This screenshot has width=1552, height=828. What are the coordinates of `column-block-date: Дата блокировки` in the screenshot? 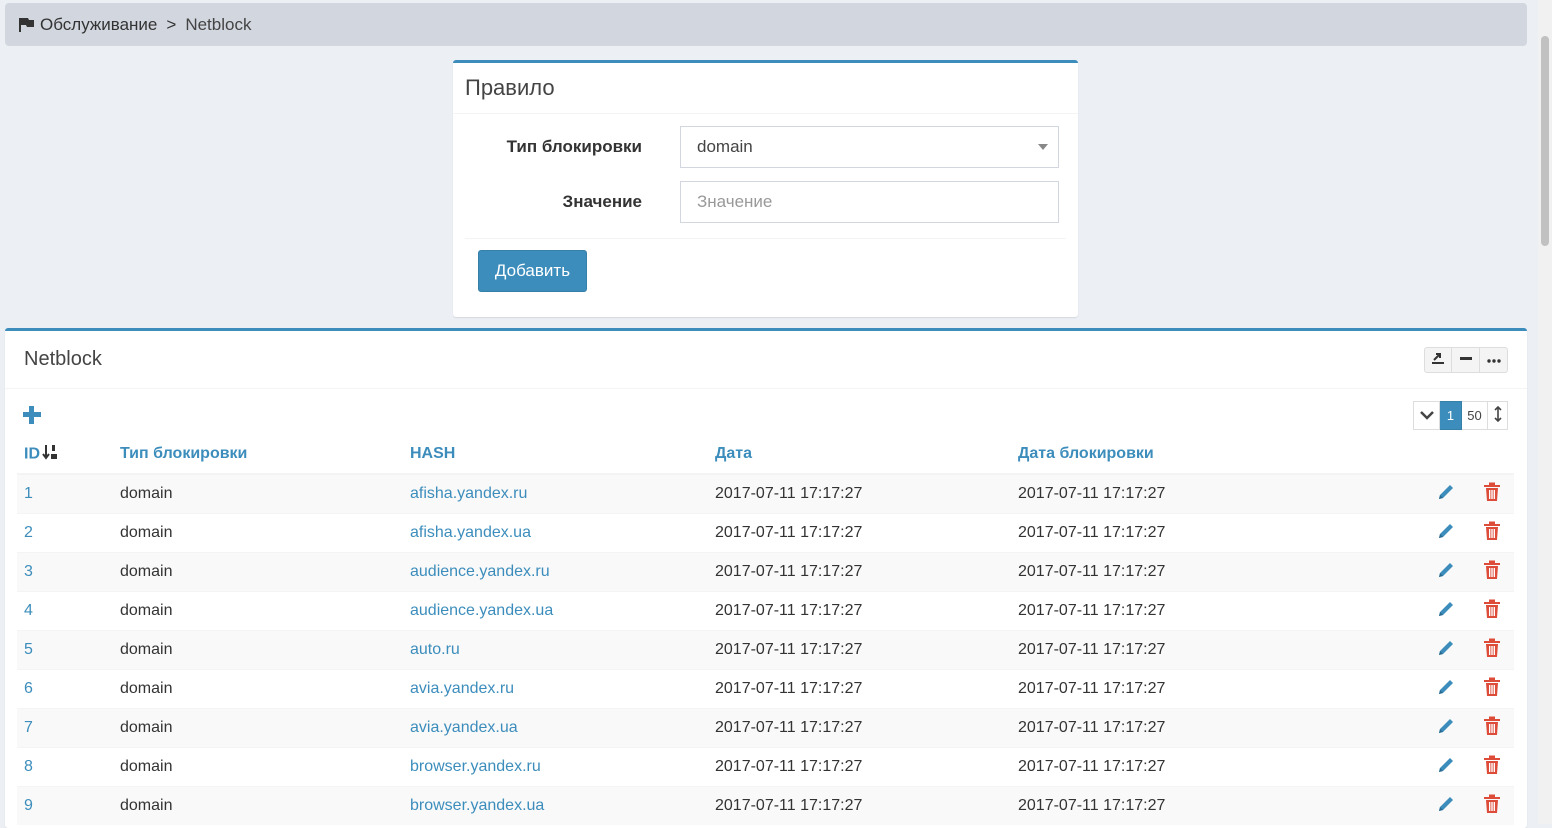 It's located at (1217, 455).